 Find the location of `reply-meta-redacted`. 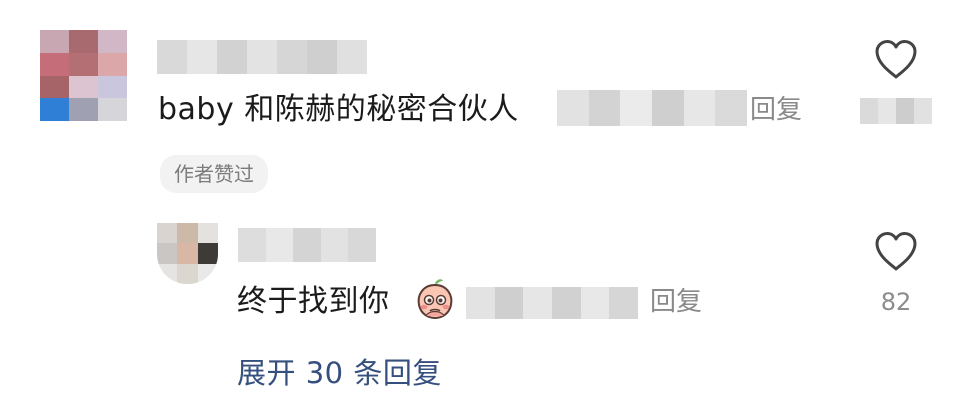

reply-meta-redacted is located at coordinates (552, 303).